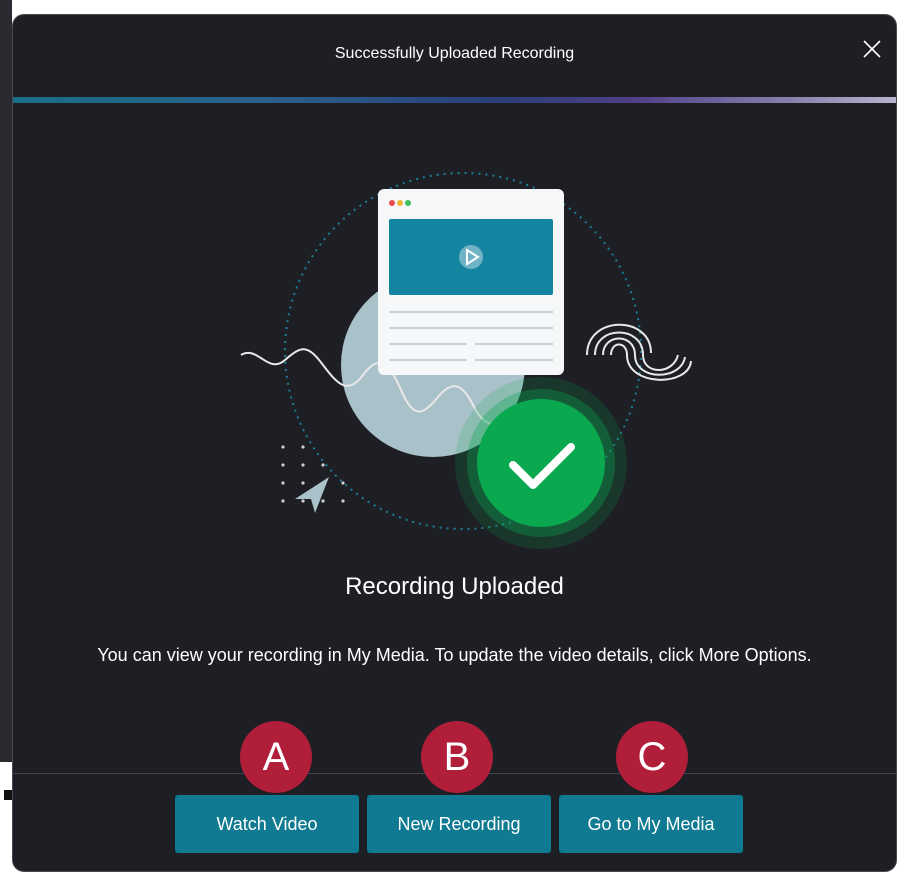 Image resolution: width=897 pixels, height=872 pixels. I want to click on concentric-arcs-icon, so click(639, 352).